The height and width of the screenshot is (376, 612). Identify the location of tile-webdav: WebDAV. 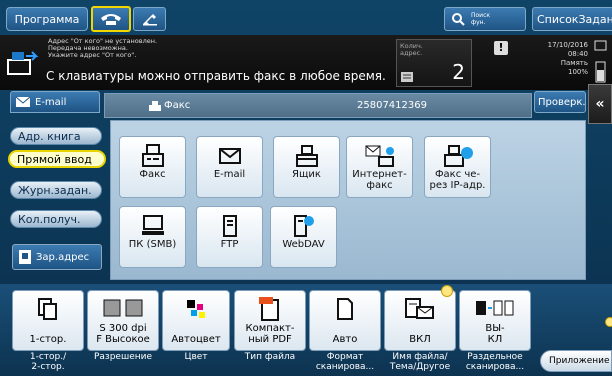
(303, 237).